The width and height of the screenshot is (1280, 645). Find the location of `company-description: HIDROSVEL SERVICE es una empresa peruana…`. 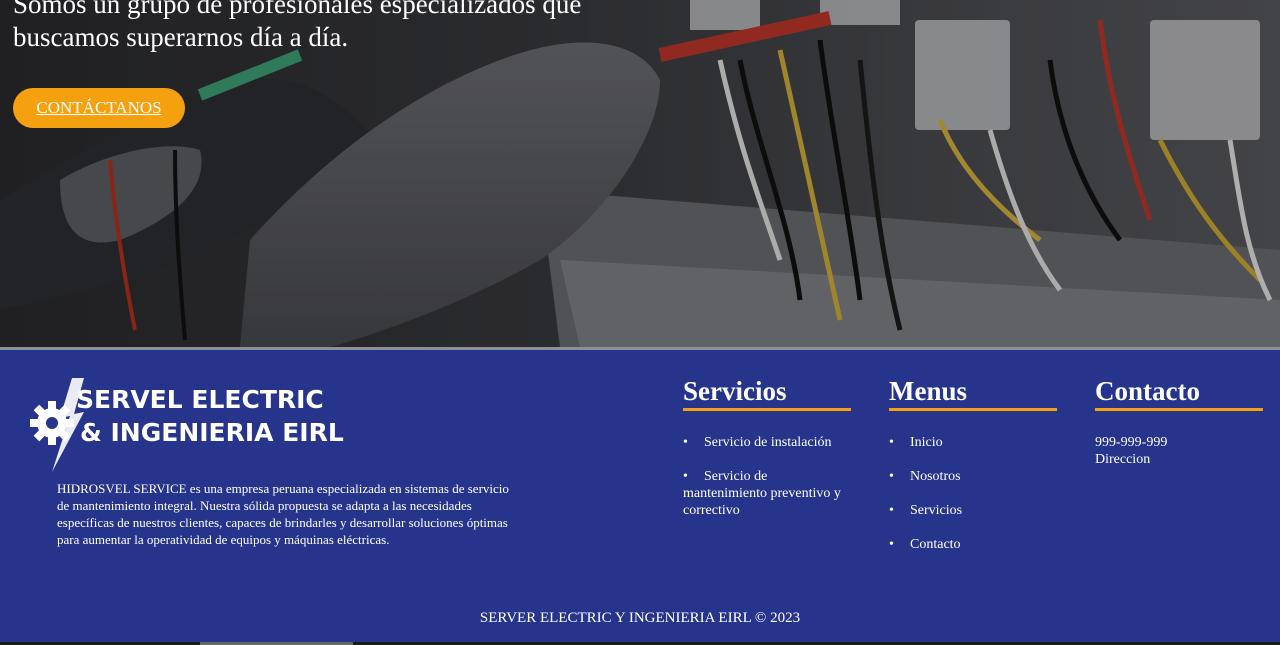

company-description: HIDROSVEL SERVICE es una empresa peruana… is located at coordinates (283, 514).